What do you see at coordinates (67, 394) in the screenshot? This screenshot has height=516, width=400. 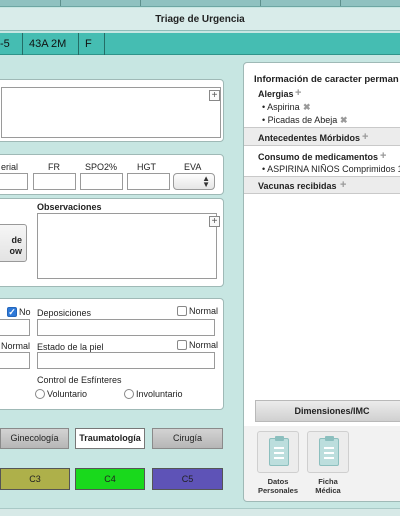 I see `voluntario-label: Voluntario` at bounding box center [67, 394].